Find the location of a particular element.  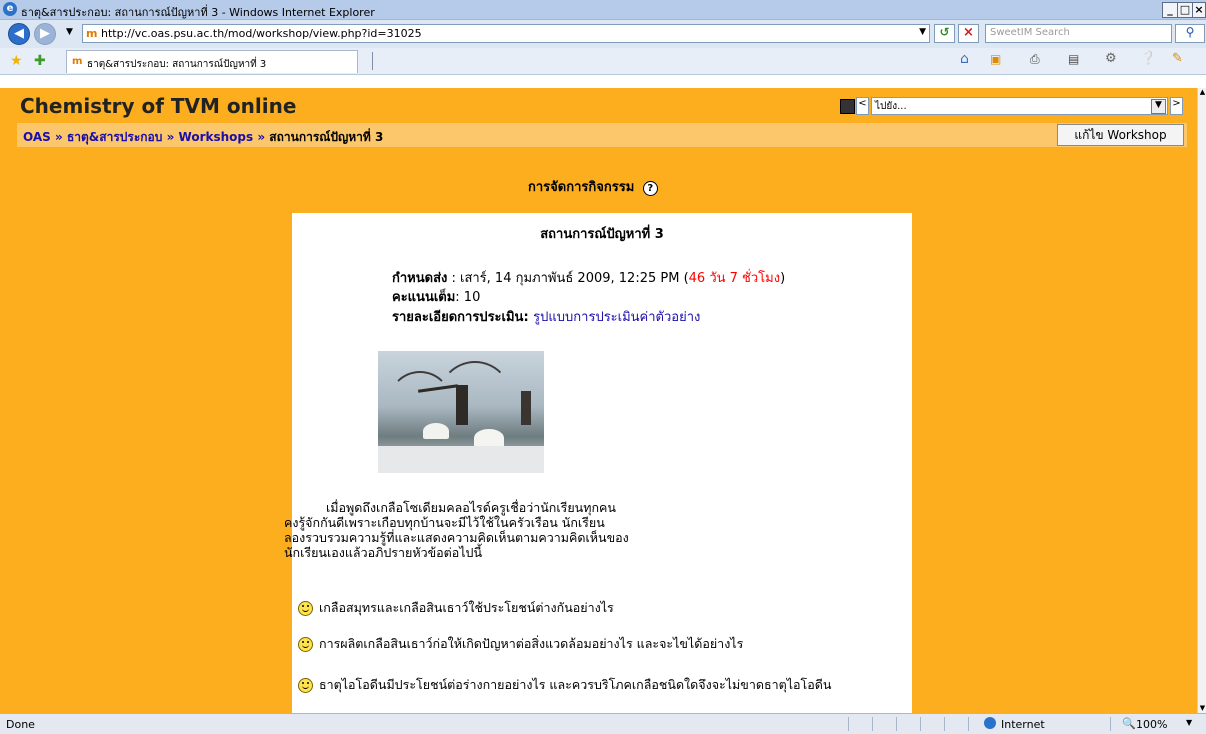

home-icon: ⌂ is located at coordinates (964, 59).